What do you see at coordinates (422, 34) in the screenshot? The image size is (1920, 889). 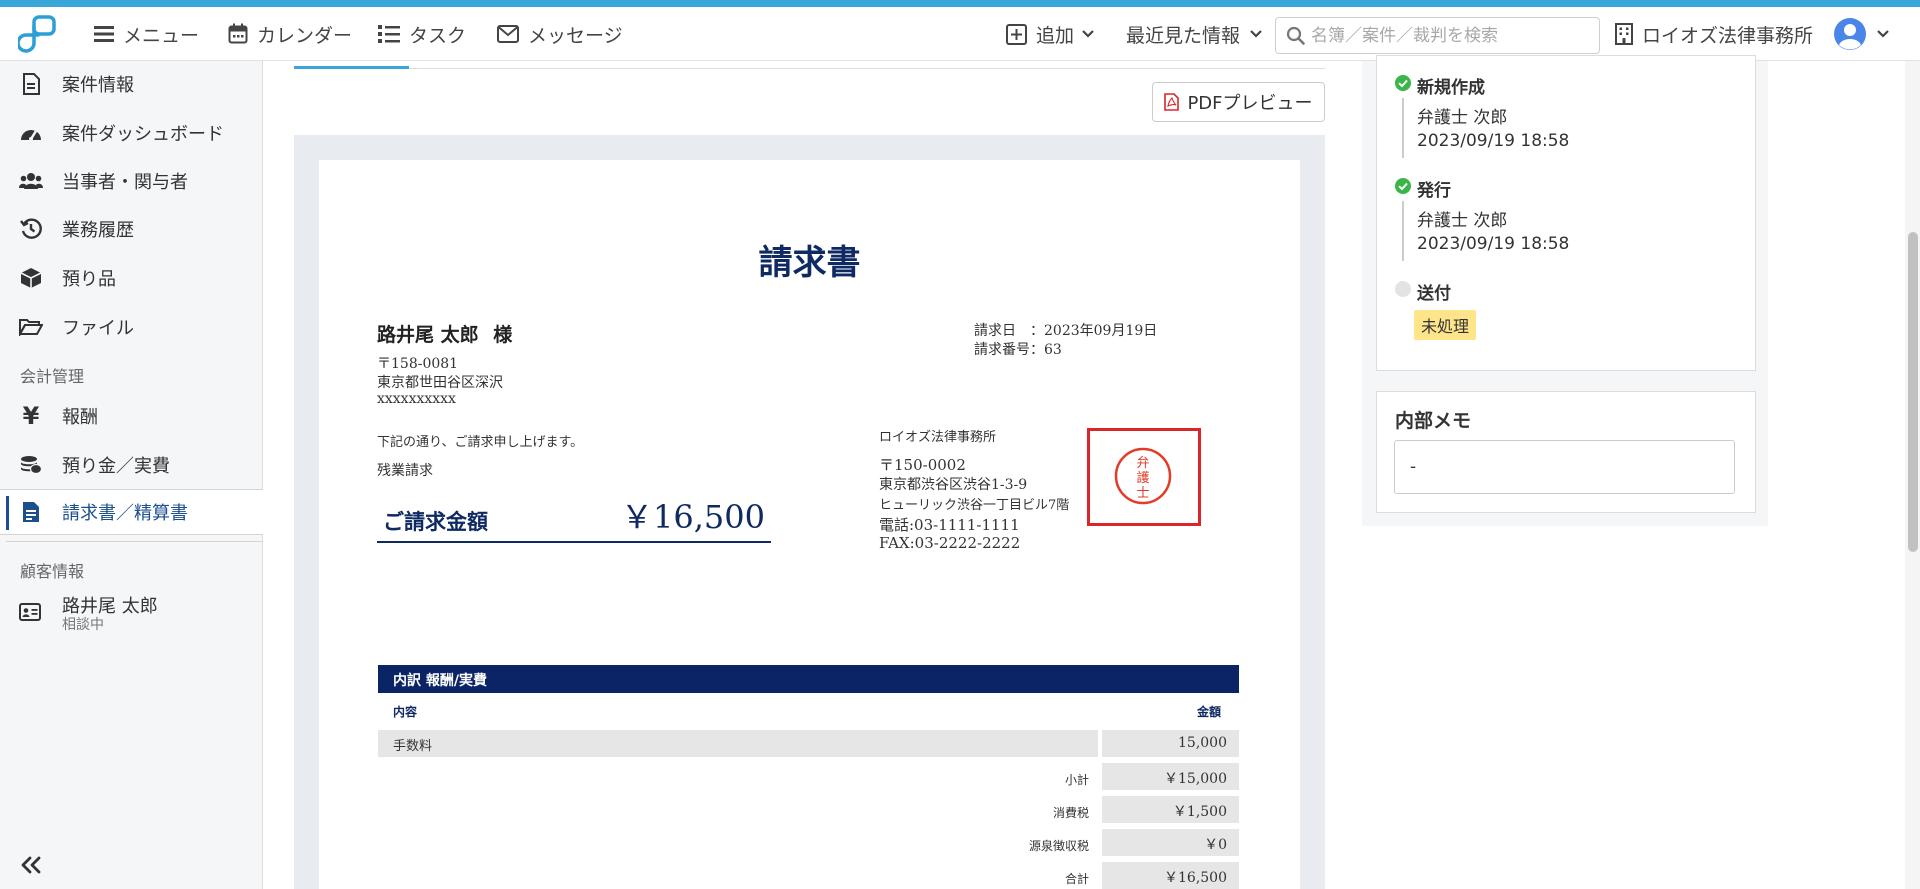 I see `tasks-button: タスク` at bounding box center [422, 34].